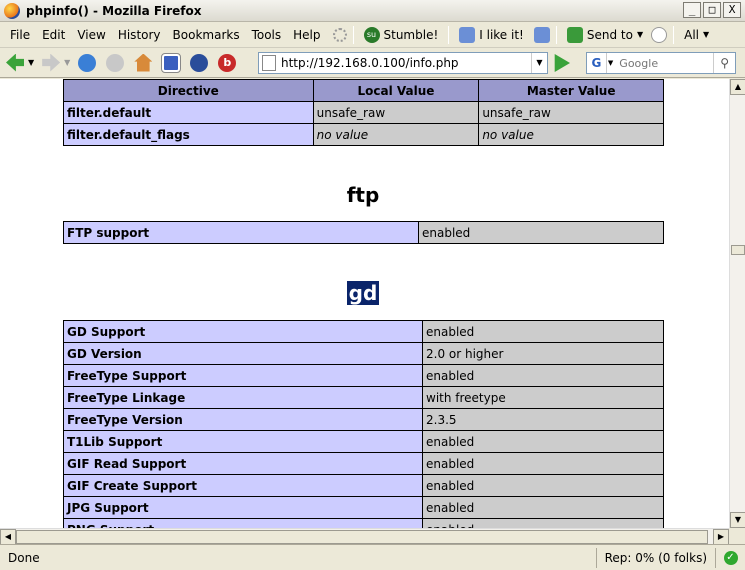  What do you see at coordinates (411, 34) in the screenshot?
I see `stumble-label: Stumble!` at bounding box center [411, 34].